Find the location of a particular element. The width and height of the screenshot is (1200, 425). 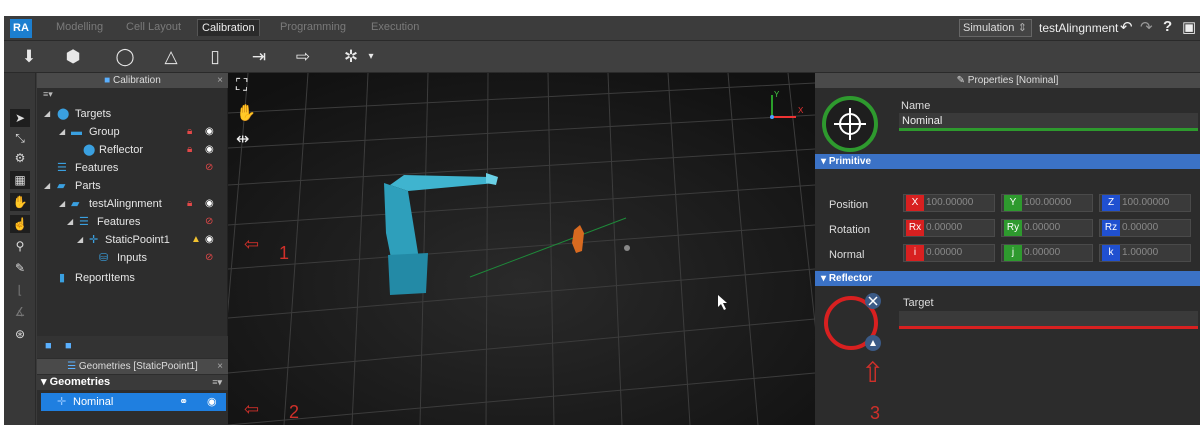

rotation-rz-field: Rz 0.00000 is located at coordinates (1145, 228).